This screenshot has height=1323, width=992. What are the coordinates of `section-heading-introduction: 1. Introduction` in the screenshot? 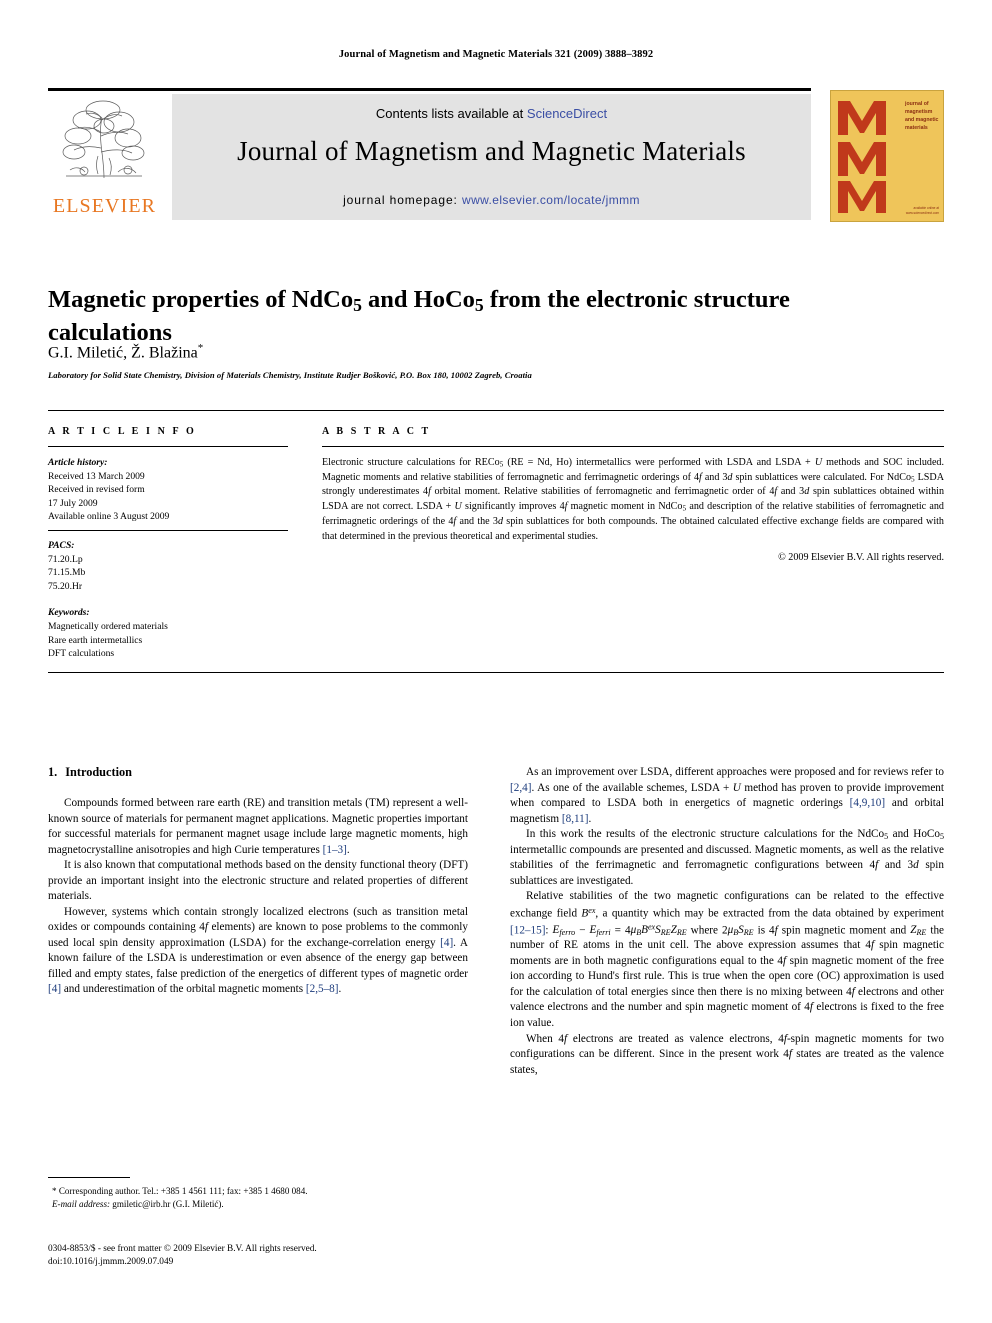 It's located at (258, 772).